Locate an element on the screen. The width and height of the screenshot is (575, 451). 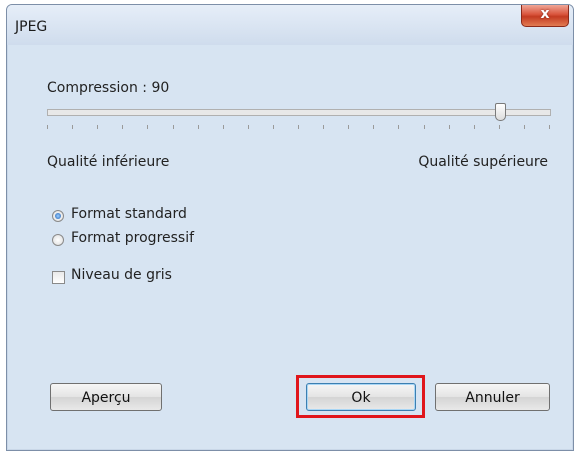
grayscale-checkbox is located at coordinates (58, 277).